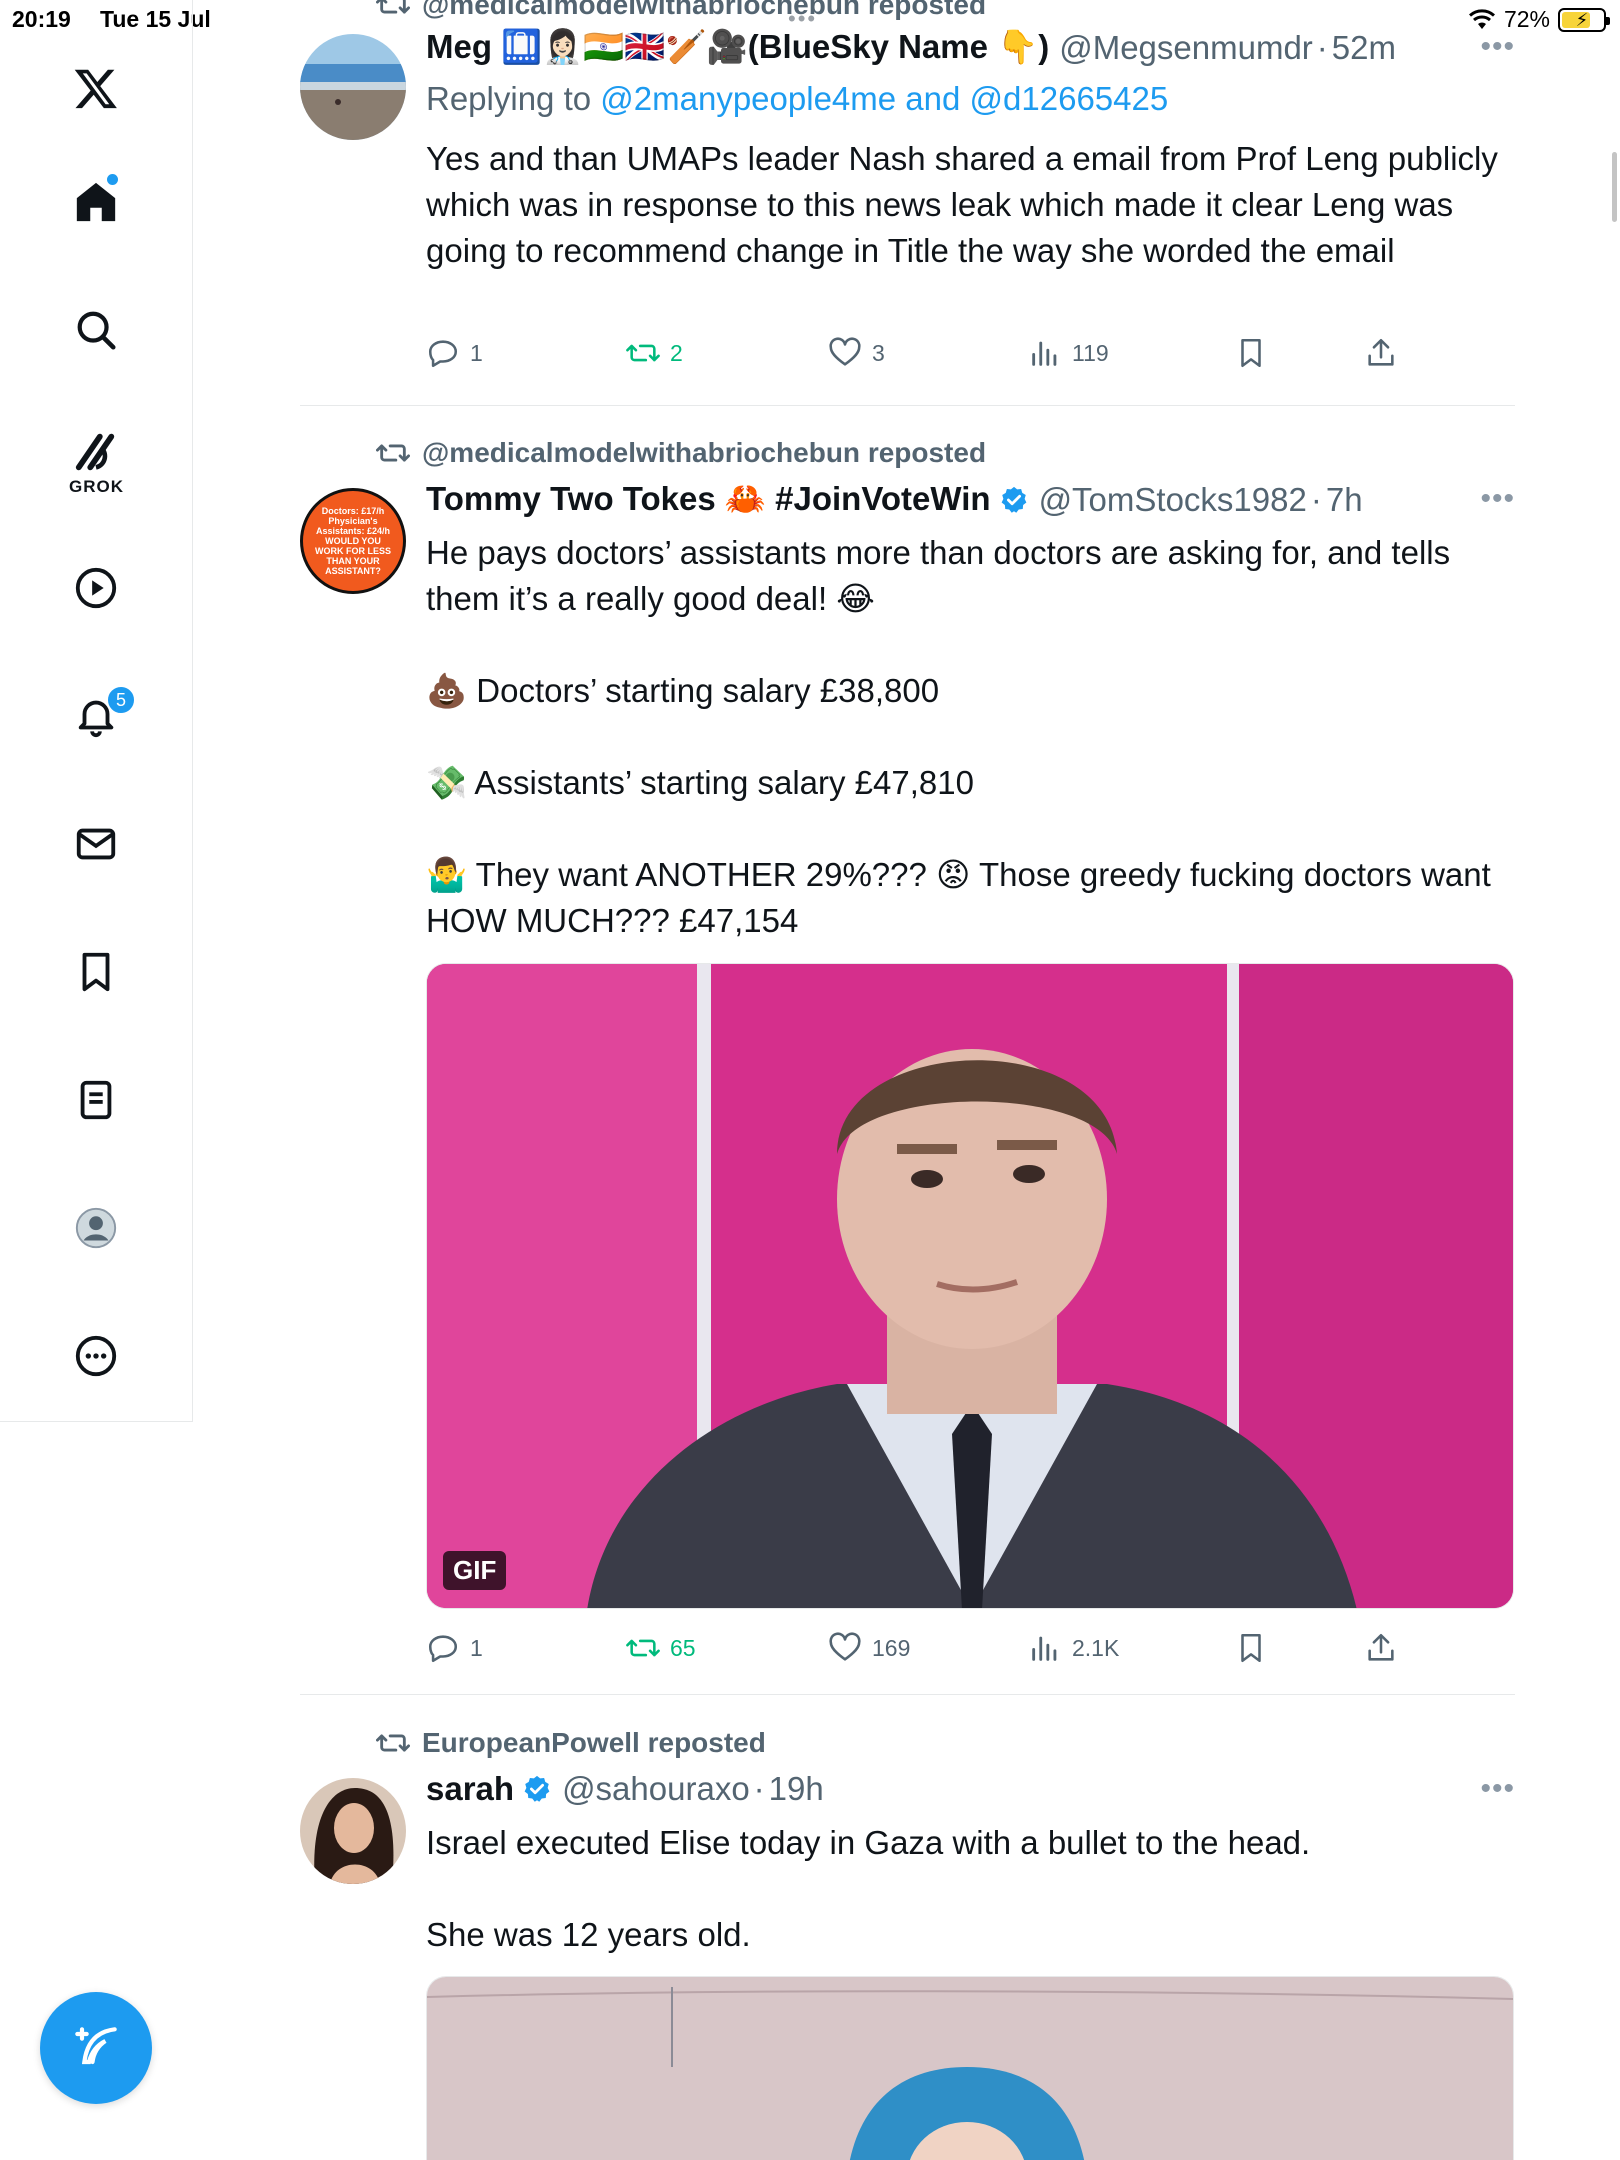  Describe the element at coordinates (470, 1789) in the screenshot. I see `display-name: sarah` at that location.